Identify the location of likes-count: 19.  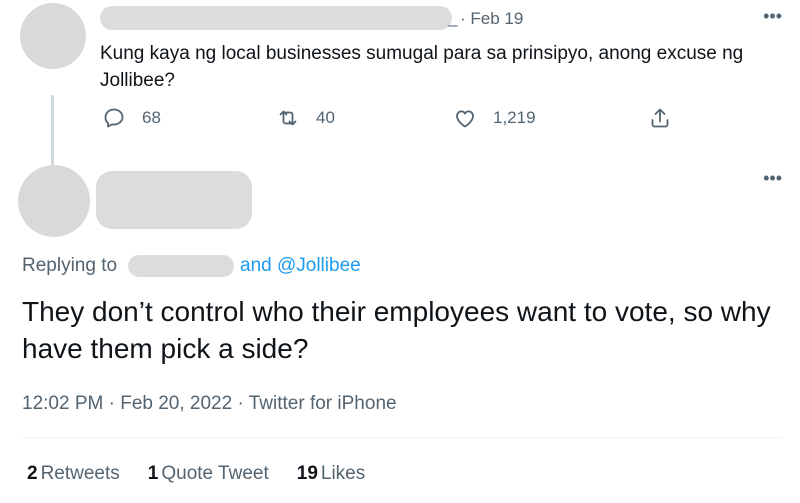
(307, 473).